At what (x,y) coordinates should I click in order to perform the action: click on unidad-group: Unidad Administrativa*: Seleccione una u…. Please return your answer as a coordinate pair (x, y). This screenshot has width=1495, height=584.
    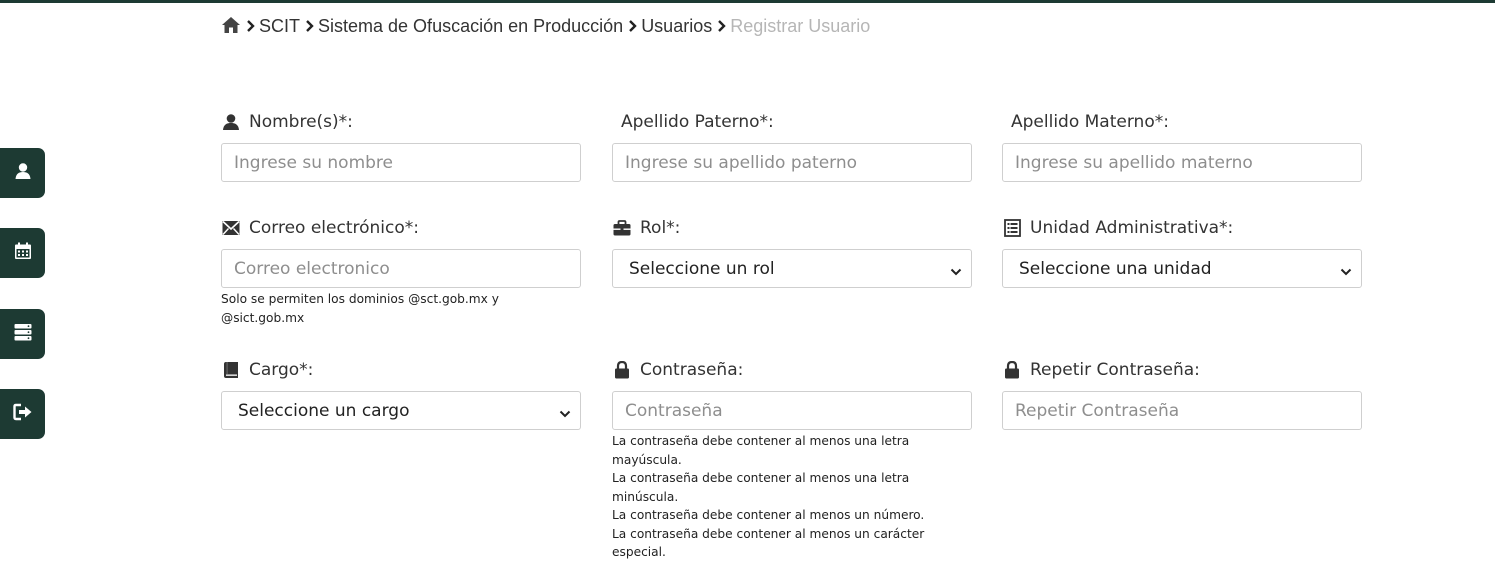
    Looking at the image, I should click on (1182, 252).